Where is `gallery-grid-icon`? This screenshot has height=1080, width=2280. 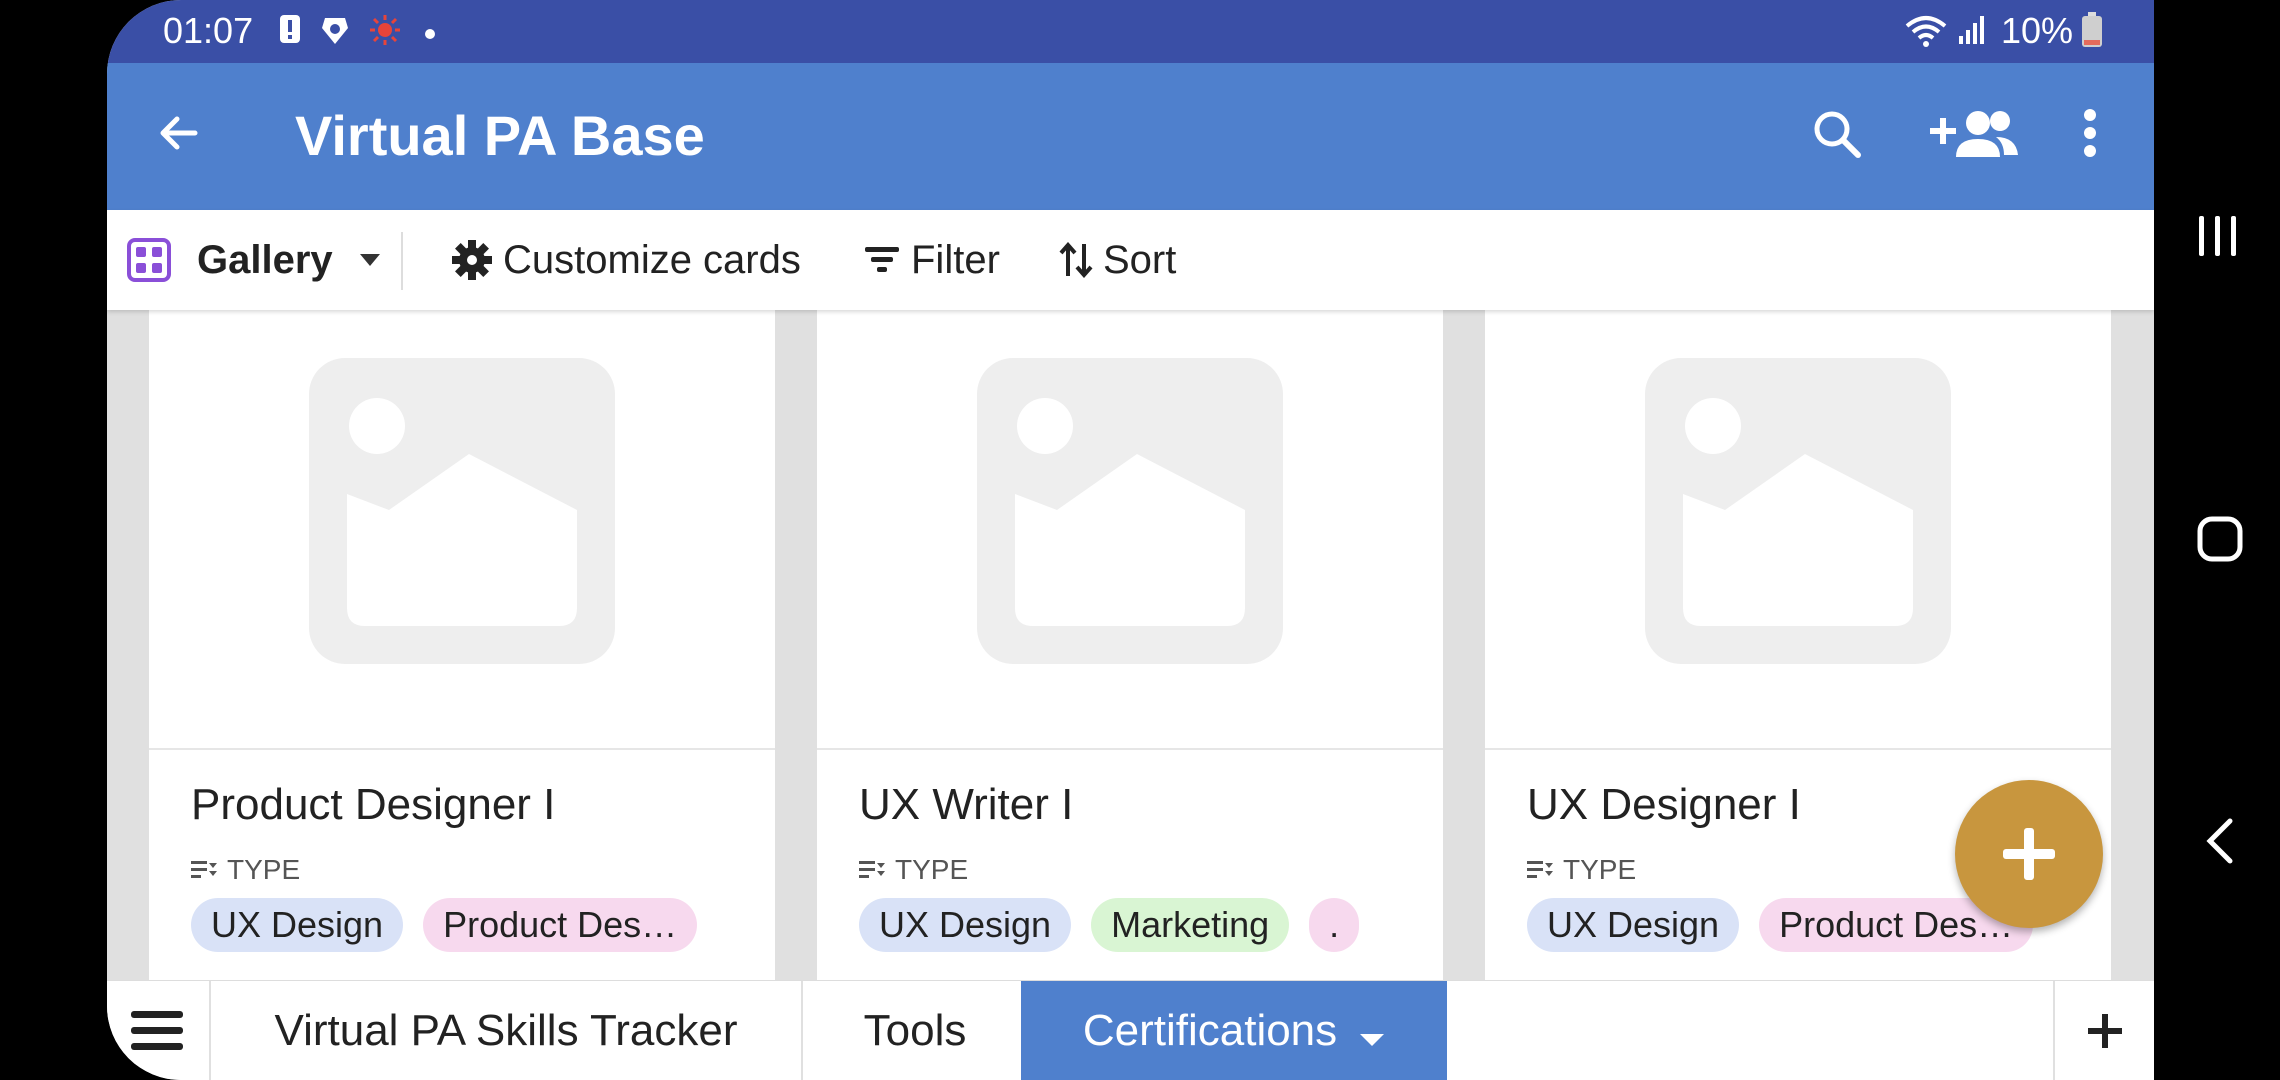
gallery-grid-icon is located at coordinates (149, 260).